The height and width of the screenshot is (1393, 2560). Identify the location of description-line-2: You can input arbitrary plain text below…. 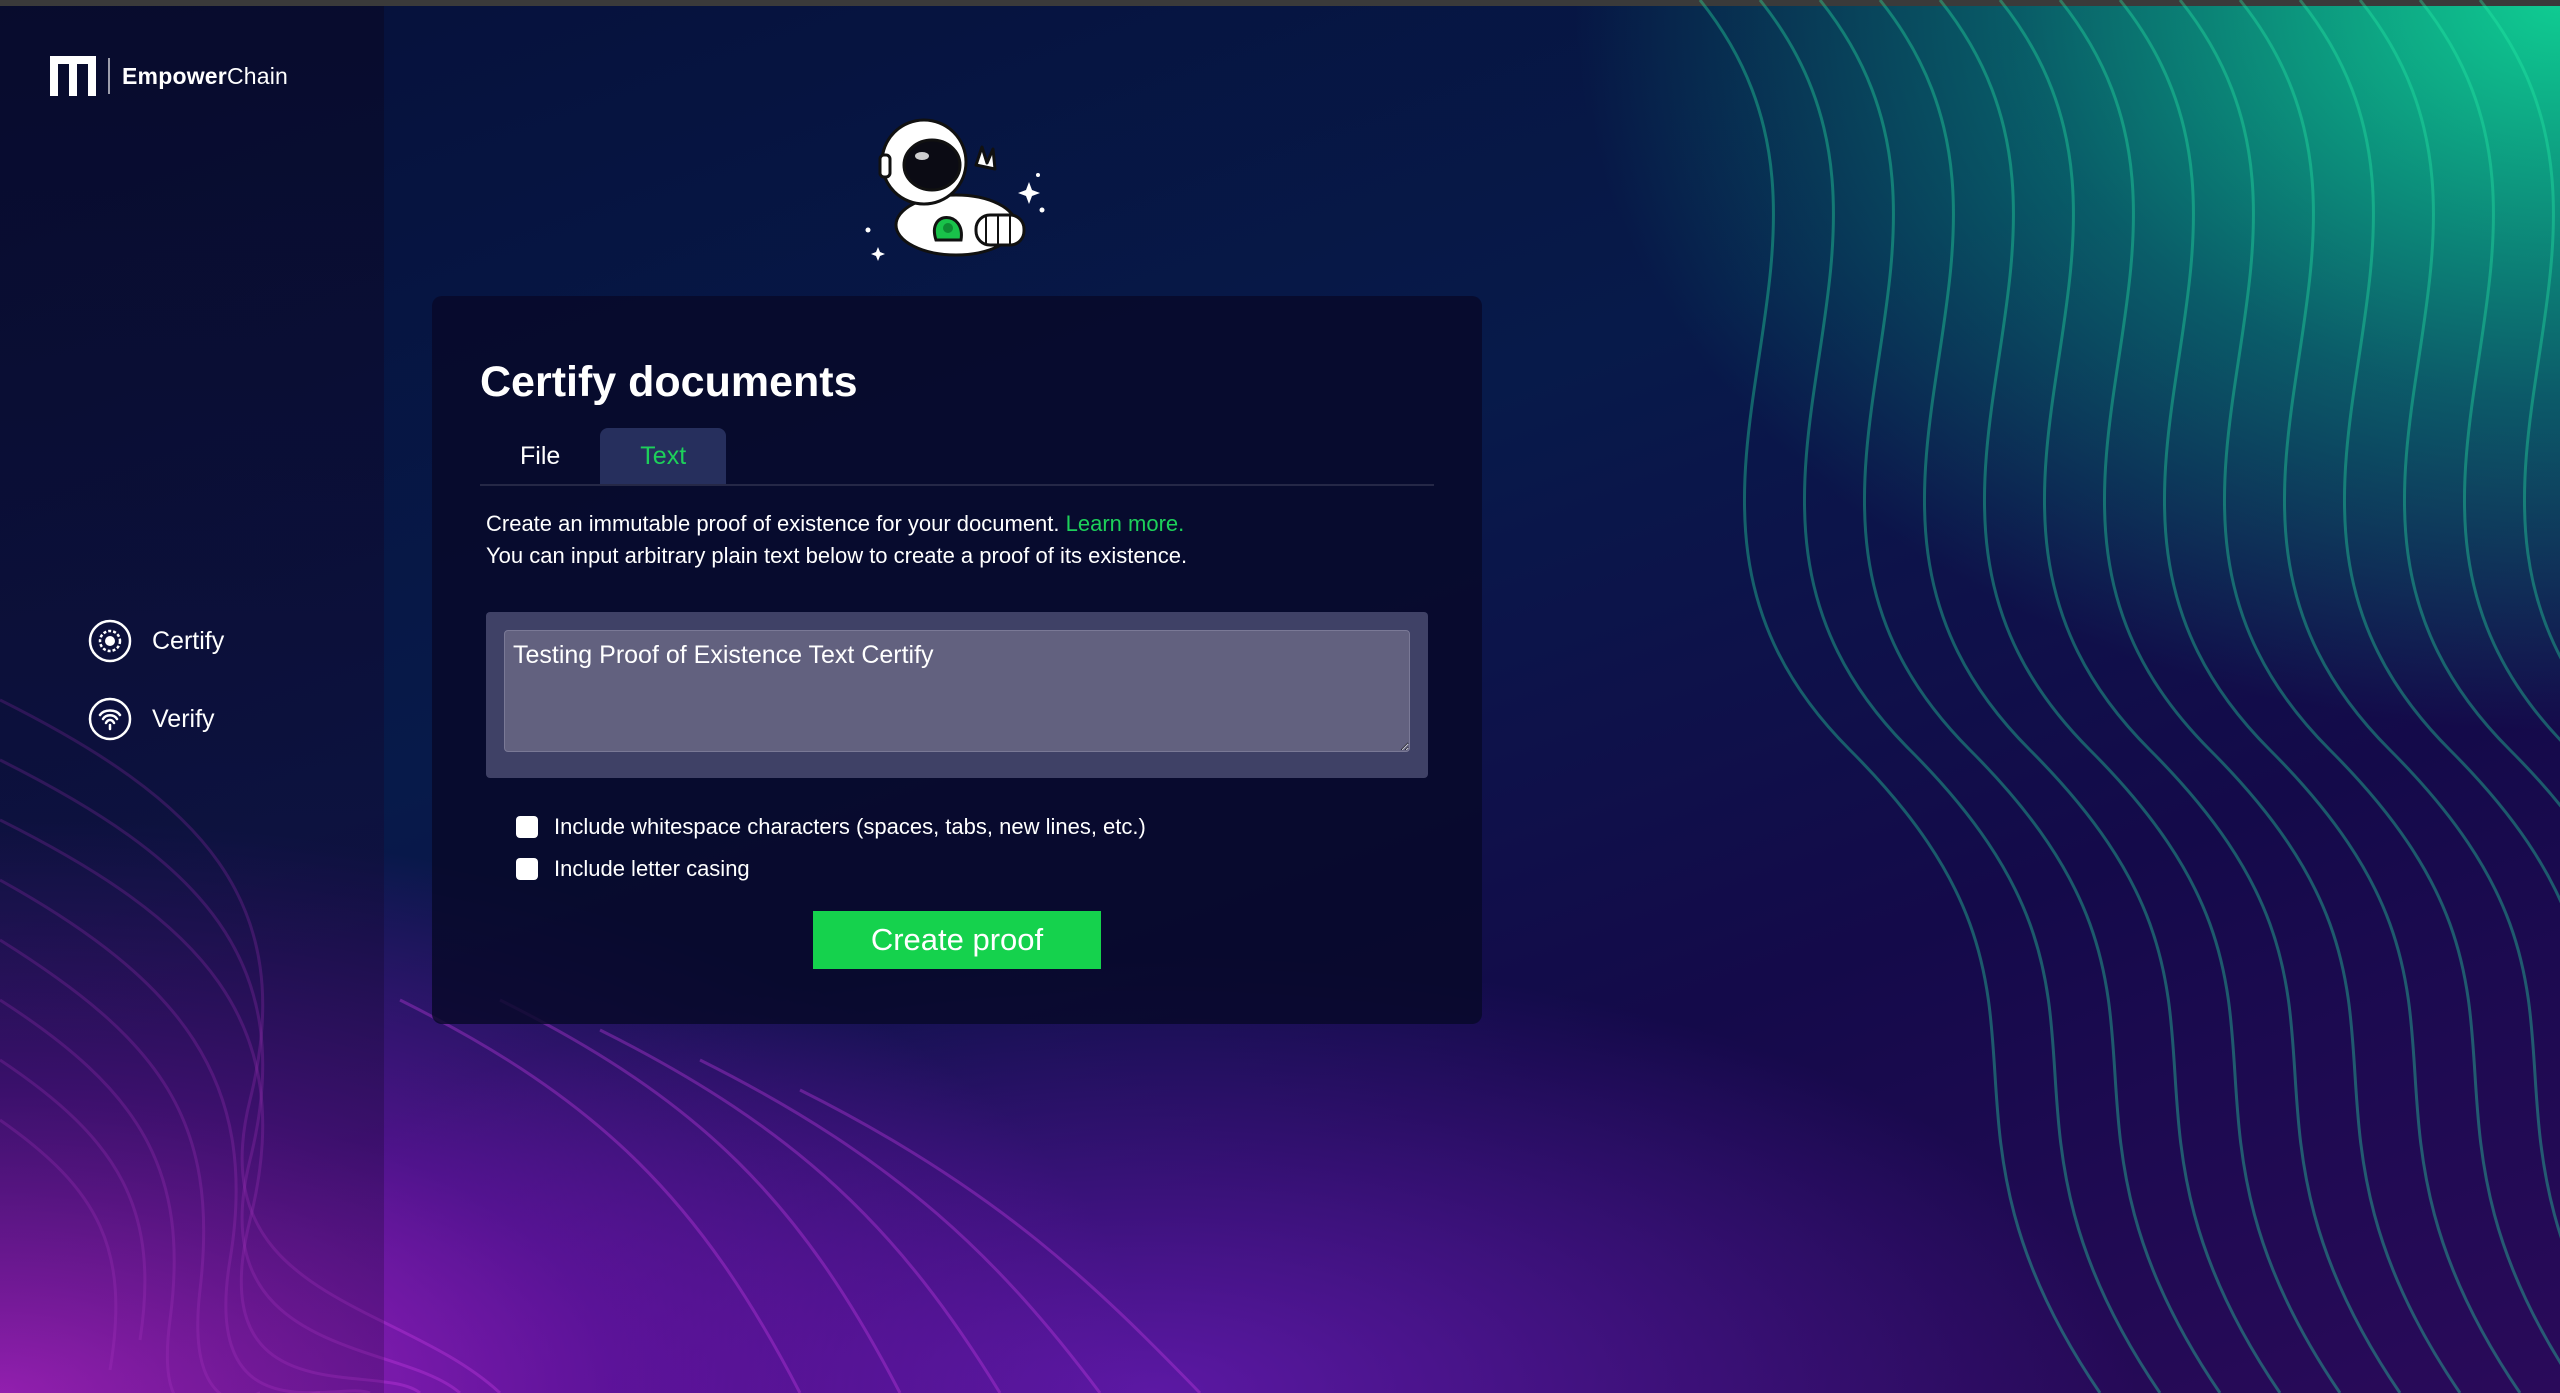
(837, 555).